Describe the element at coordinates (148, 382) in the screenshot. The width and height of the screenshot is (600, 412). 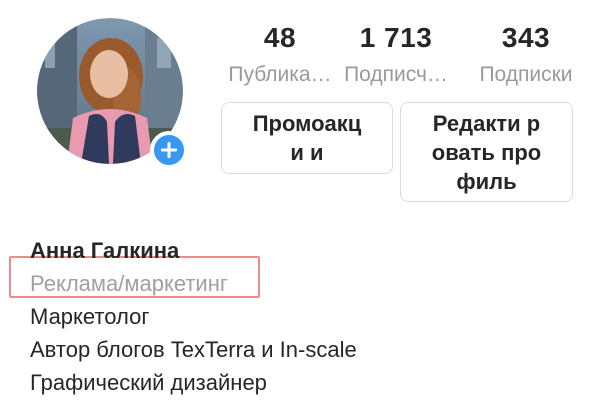
I see `bio-line-designer: Графический дизайнер` at that location.